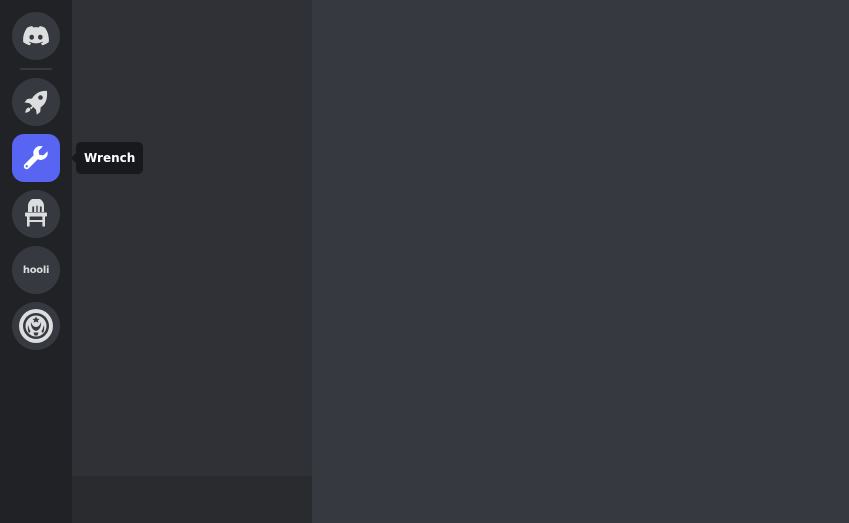  I want to click on server-rocket, so click(36, 102).